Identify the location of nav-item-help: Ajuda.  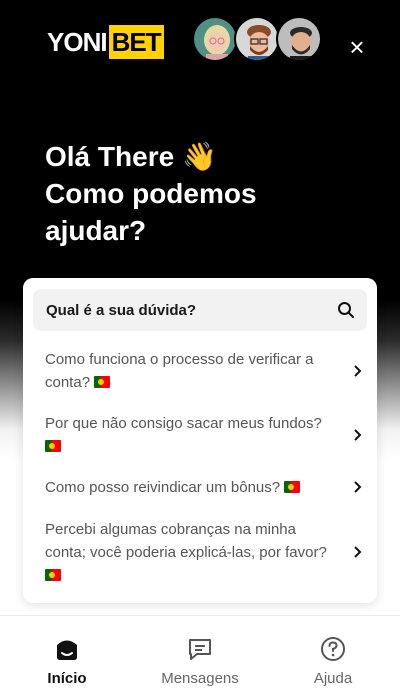
(333, 658).